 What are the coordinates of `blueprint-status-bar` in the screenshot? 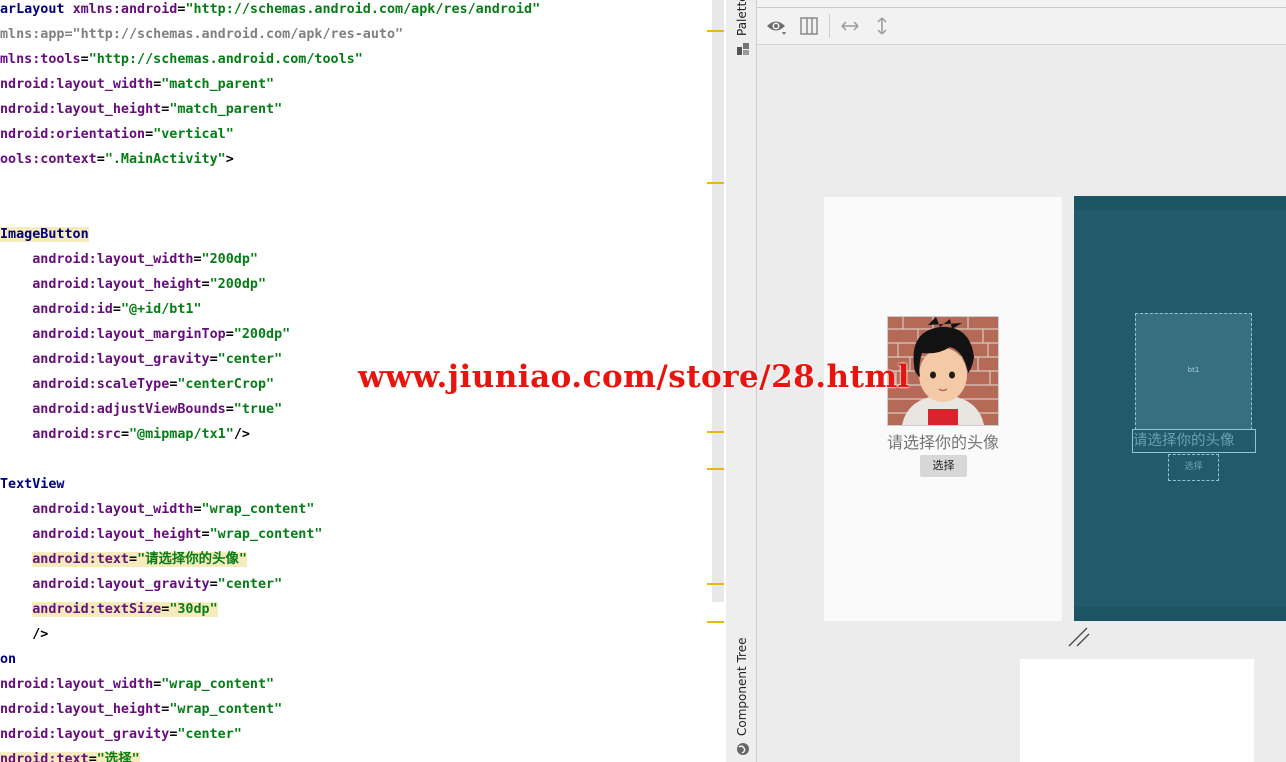 It's located at (1180, 203).